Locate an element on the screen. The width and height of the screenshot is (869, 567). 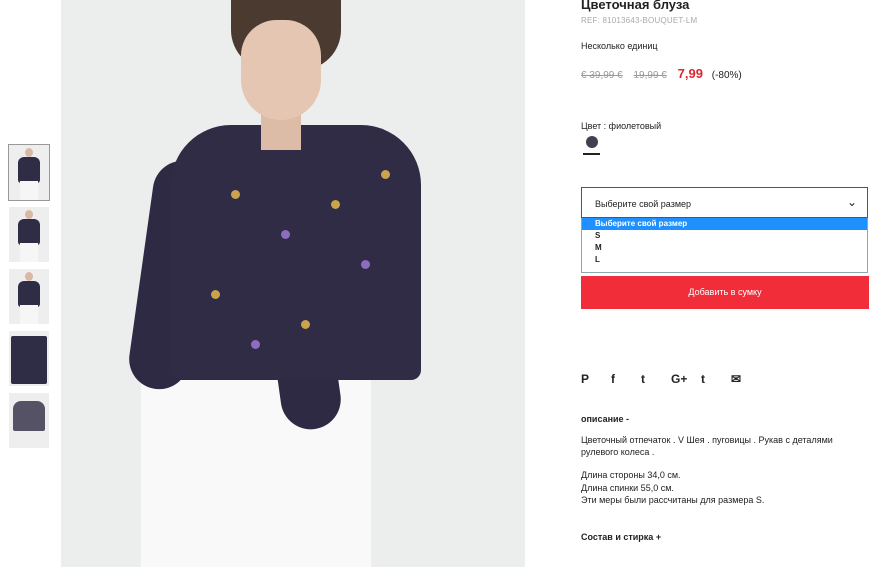
size-option-placeholder: Выберите свой размер is located at coordinates (724, 224).